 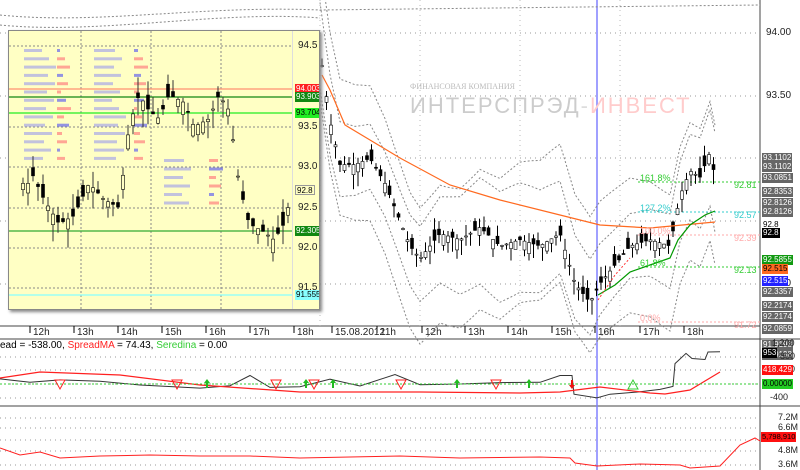 What do you see at coordinates (308, 247) in the screenshot?
I see `inset-axis-label: 92.0` at bounding box center [308, 247].